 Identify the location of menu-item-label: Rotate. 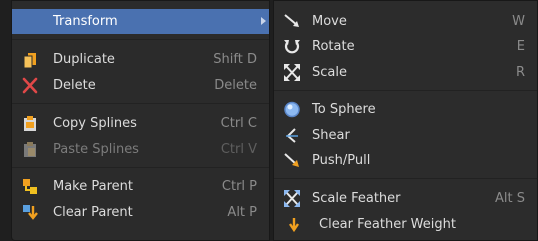
(333, 46).